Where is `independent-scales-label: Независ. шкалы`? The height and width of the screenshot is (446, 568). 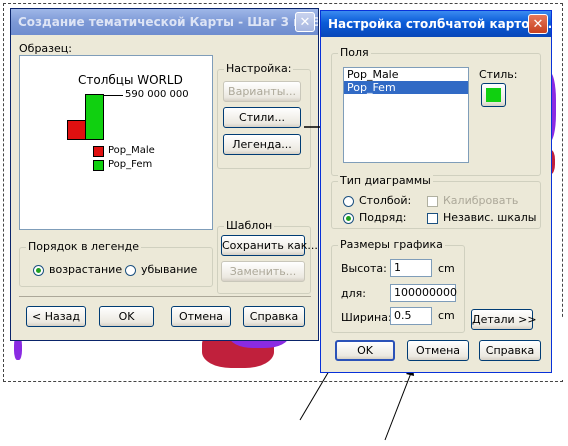
independent-scales-label: Независ. шкалы is located at coordinates (490, 217).